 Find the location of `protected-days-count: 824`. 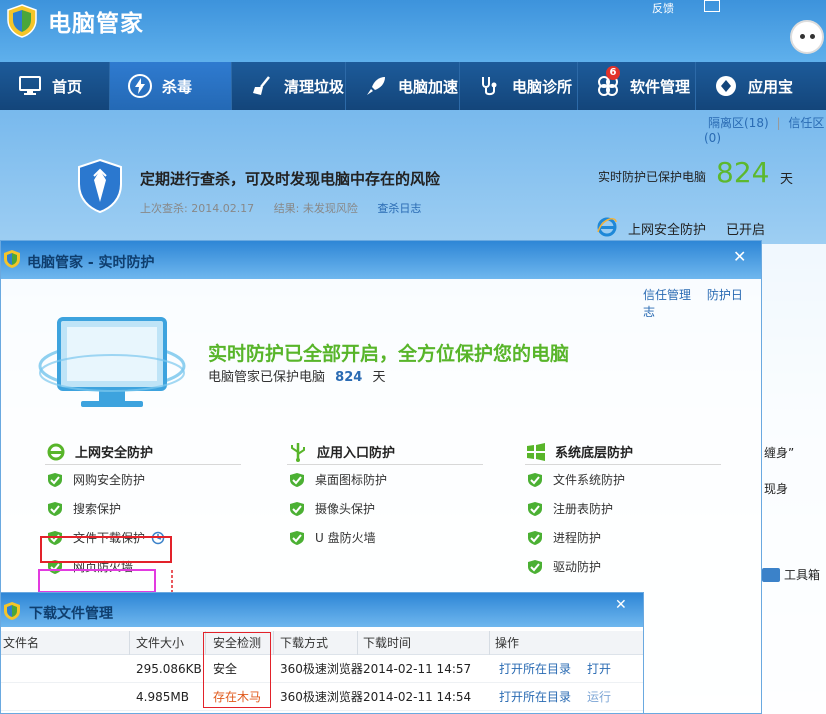

protected-days-count: 824 is located at coordinates (743, 172).